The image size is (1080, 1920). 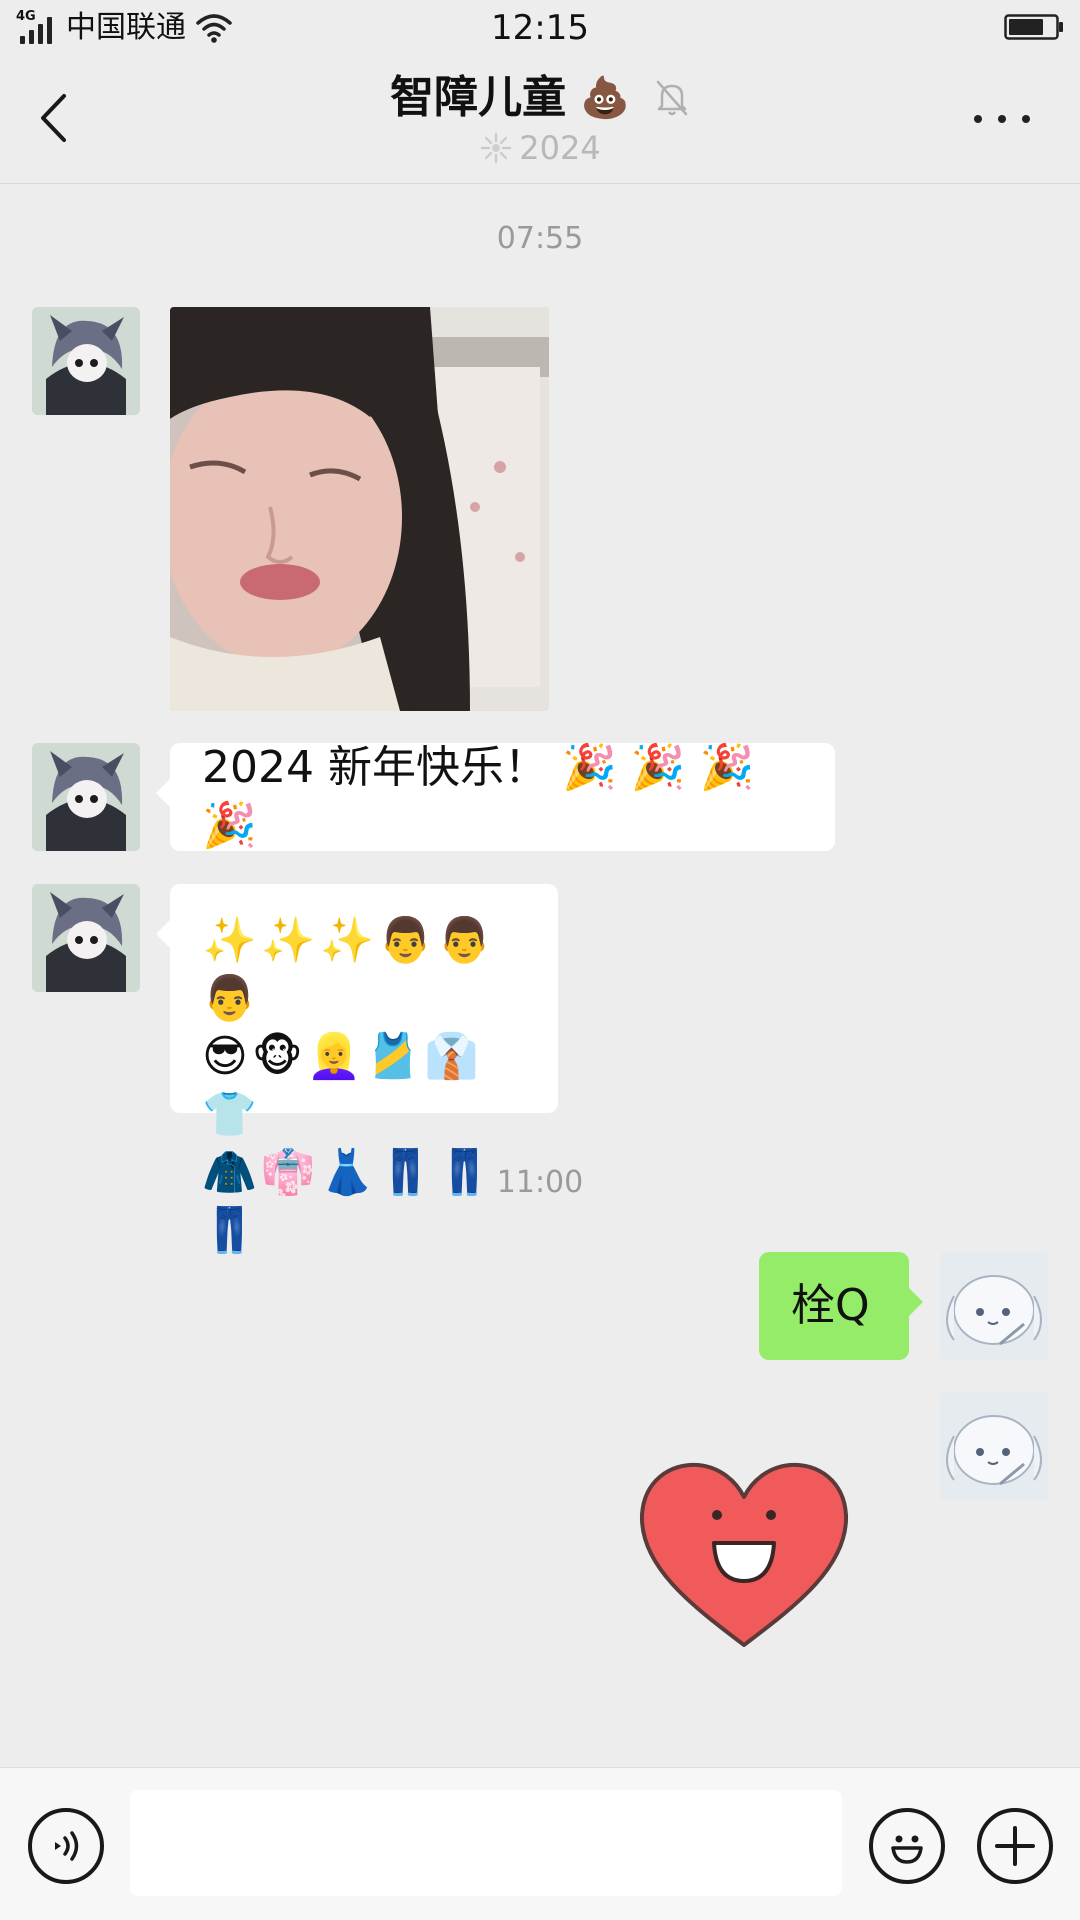 I want to click on emoji-button, so click(x=907, y=1846).